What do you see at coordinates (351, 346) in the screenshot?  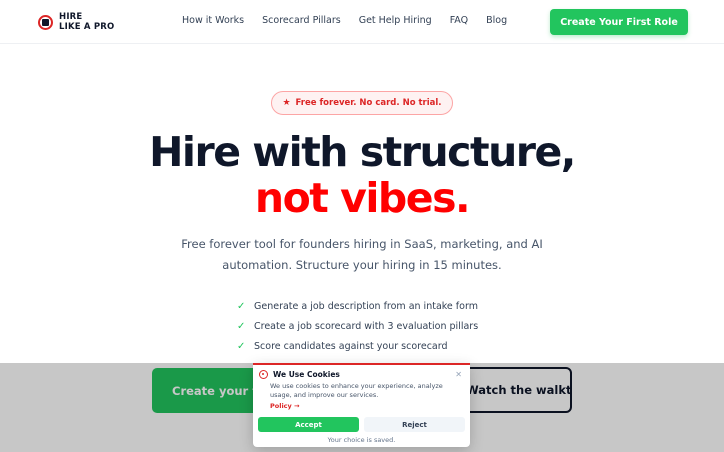 I see `feature-text: Score candidates against your scorecard` at bounding box center [351, 346].